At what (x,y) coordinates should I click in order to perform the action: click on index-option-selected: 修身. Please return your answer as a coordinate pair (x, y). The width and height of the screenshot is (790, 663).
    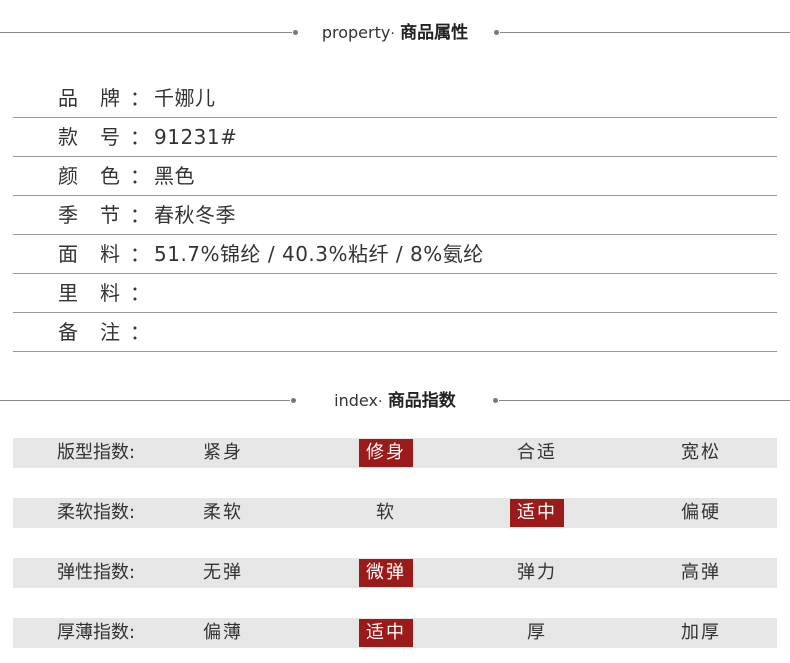
    Looking at the image, I should click on (386, 453).